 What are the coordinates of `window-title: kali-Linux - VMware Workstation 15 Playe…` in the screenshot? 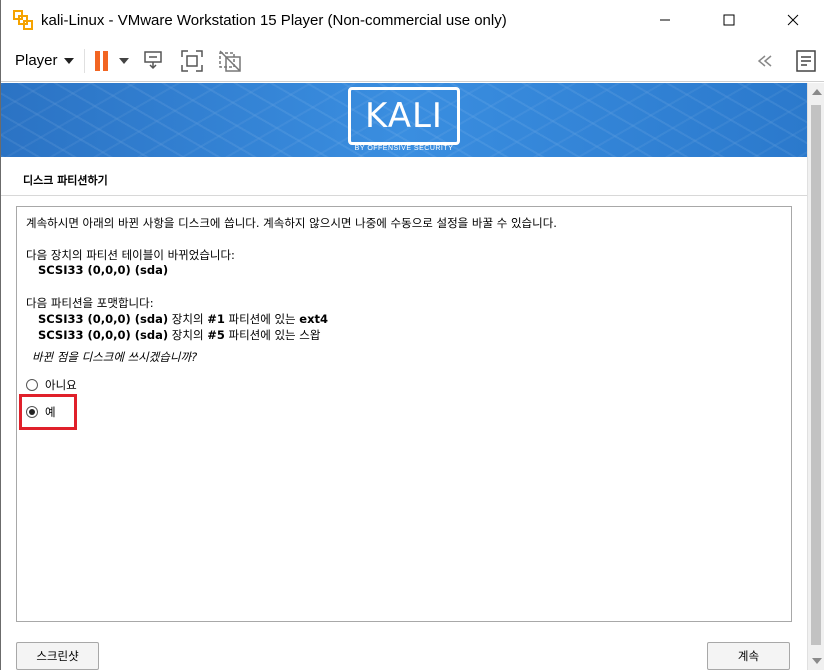 It's located at (274, 20).